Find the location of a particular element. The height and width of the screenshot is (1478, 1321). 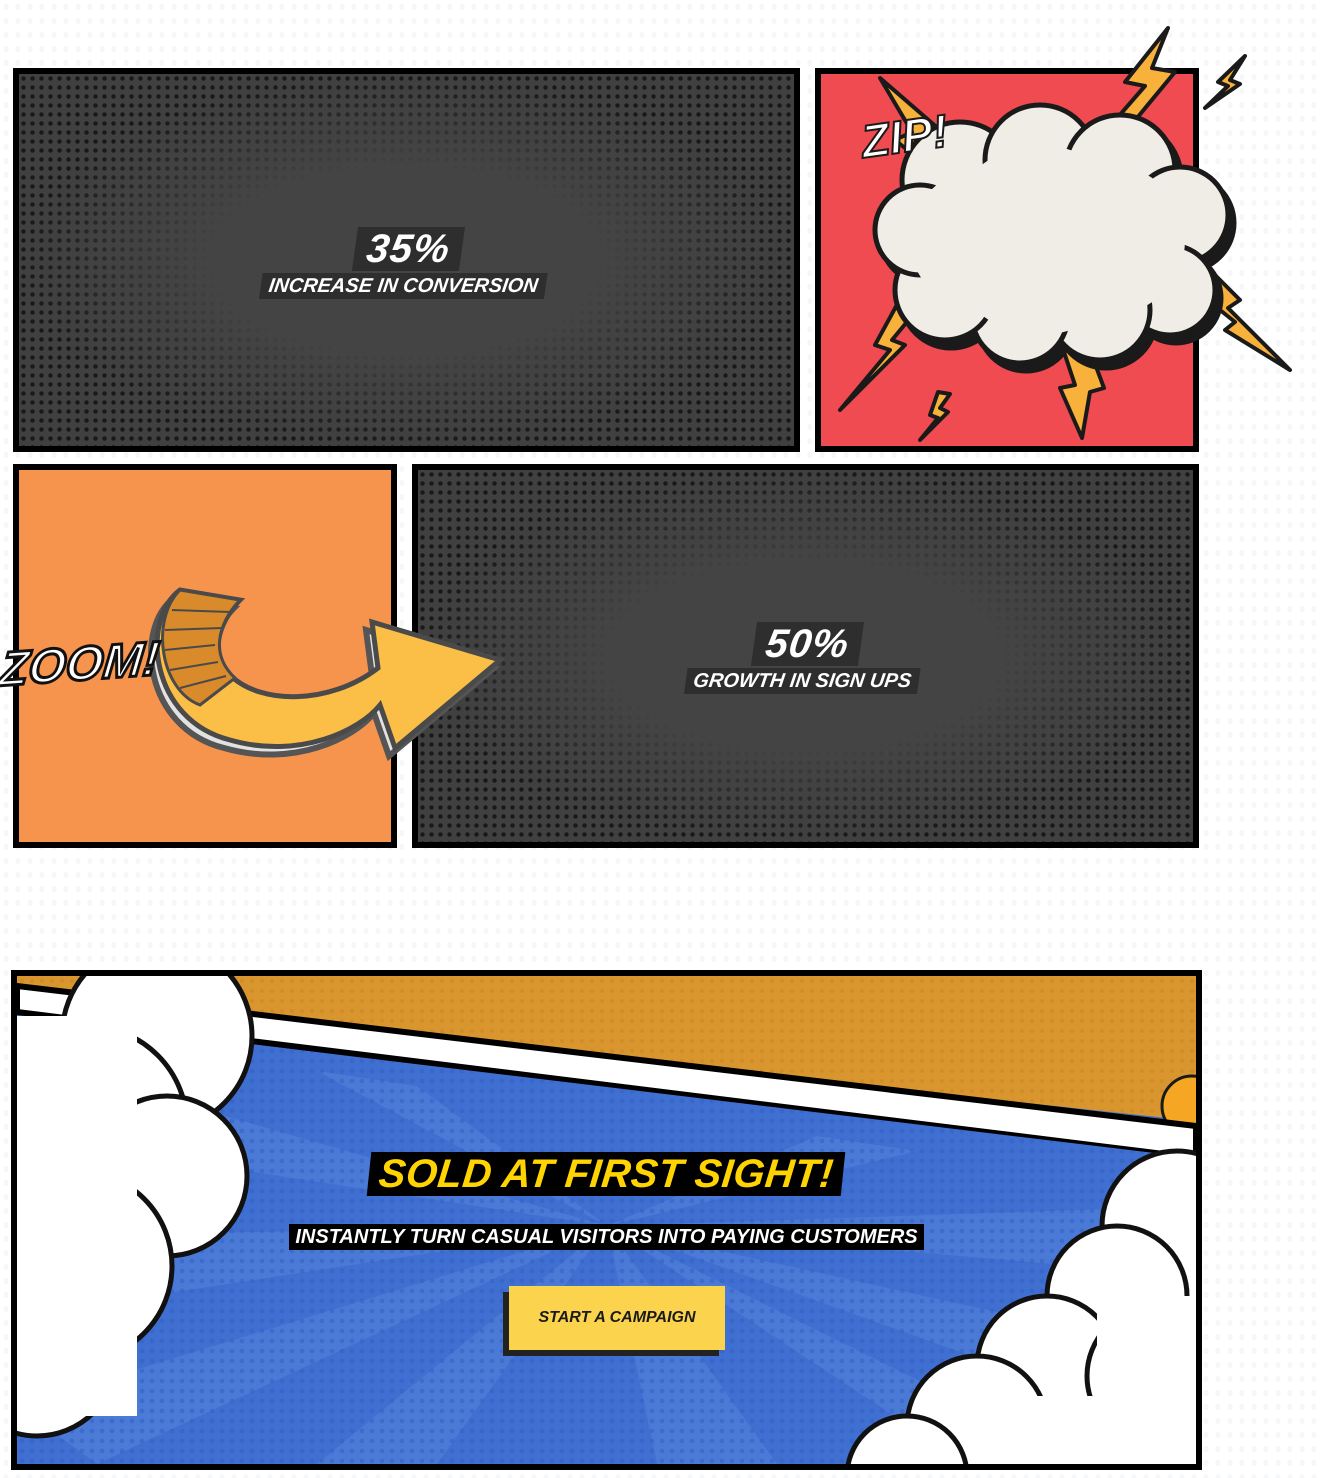

stat-label: GROWTH IN SIGN UPS is located at coordinates (802, 681).